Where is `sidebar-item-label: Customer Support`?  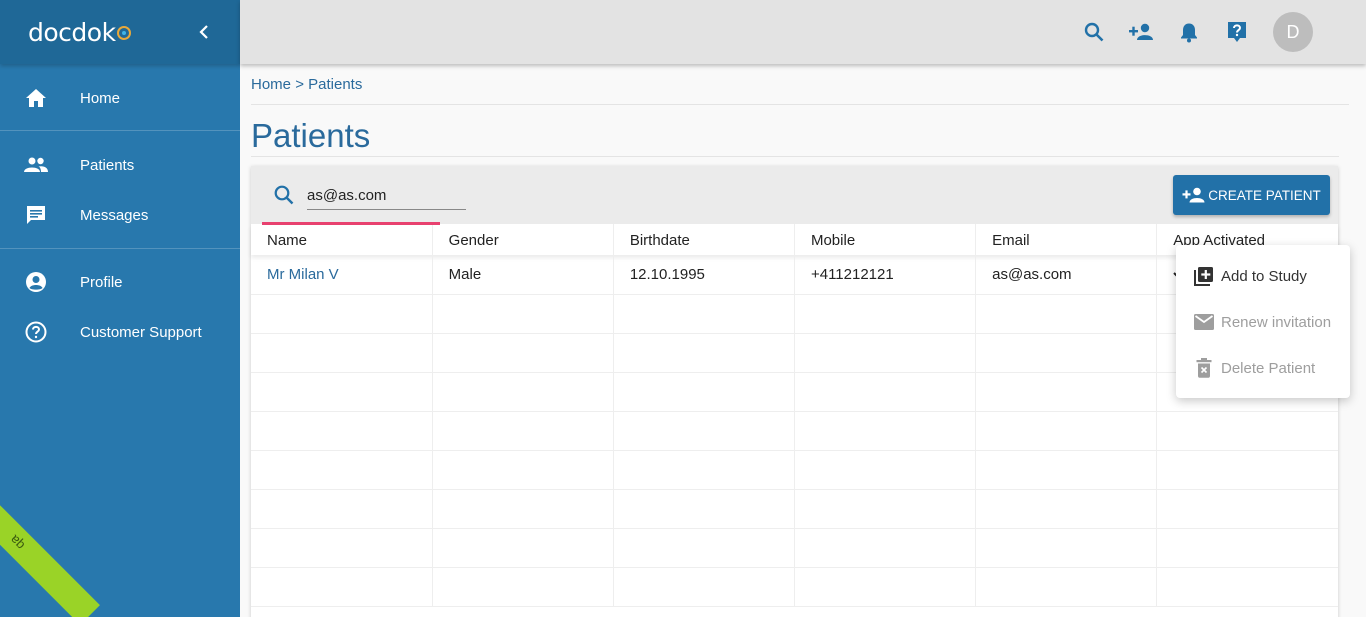 sidebar-item-label: Customer Support is located at coordinates (141, 332).